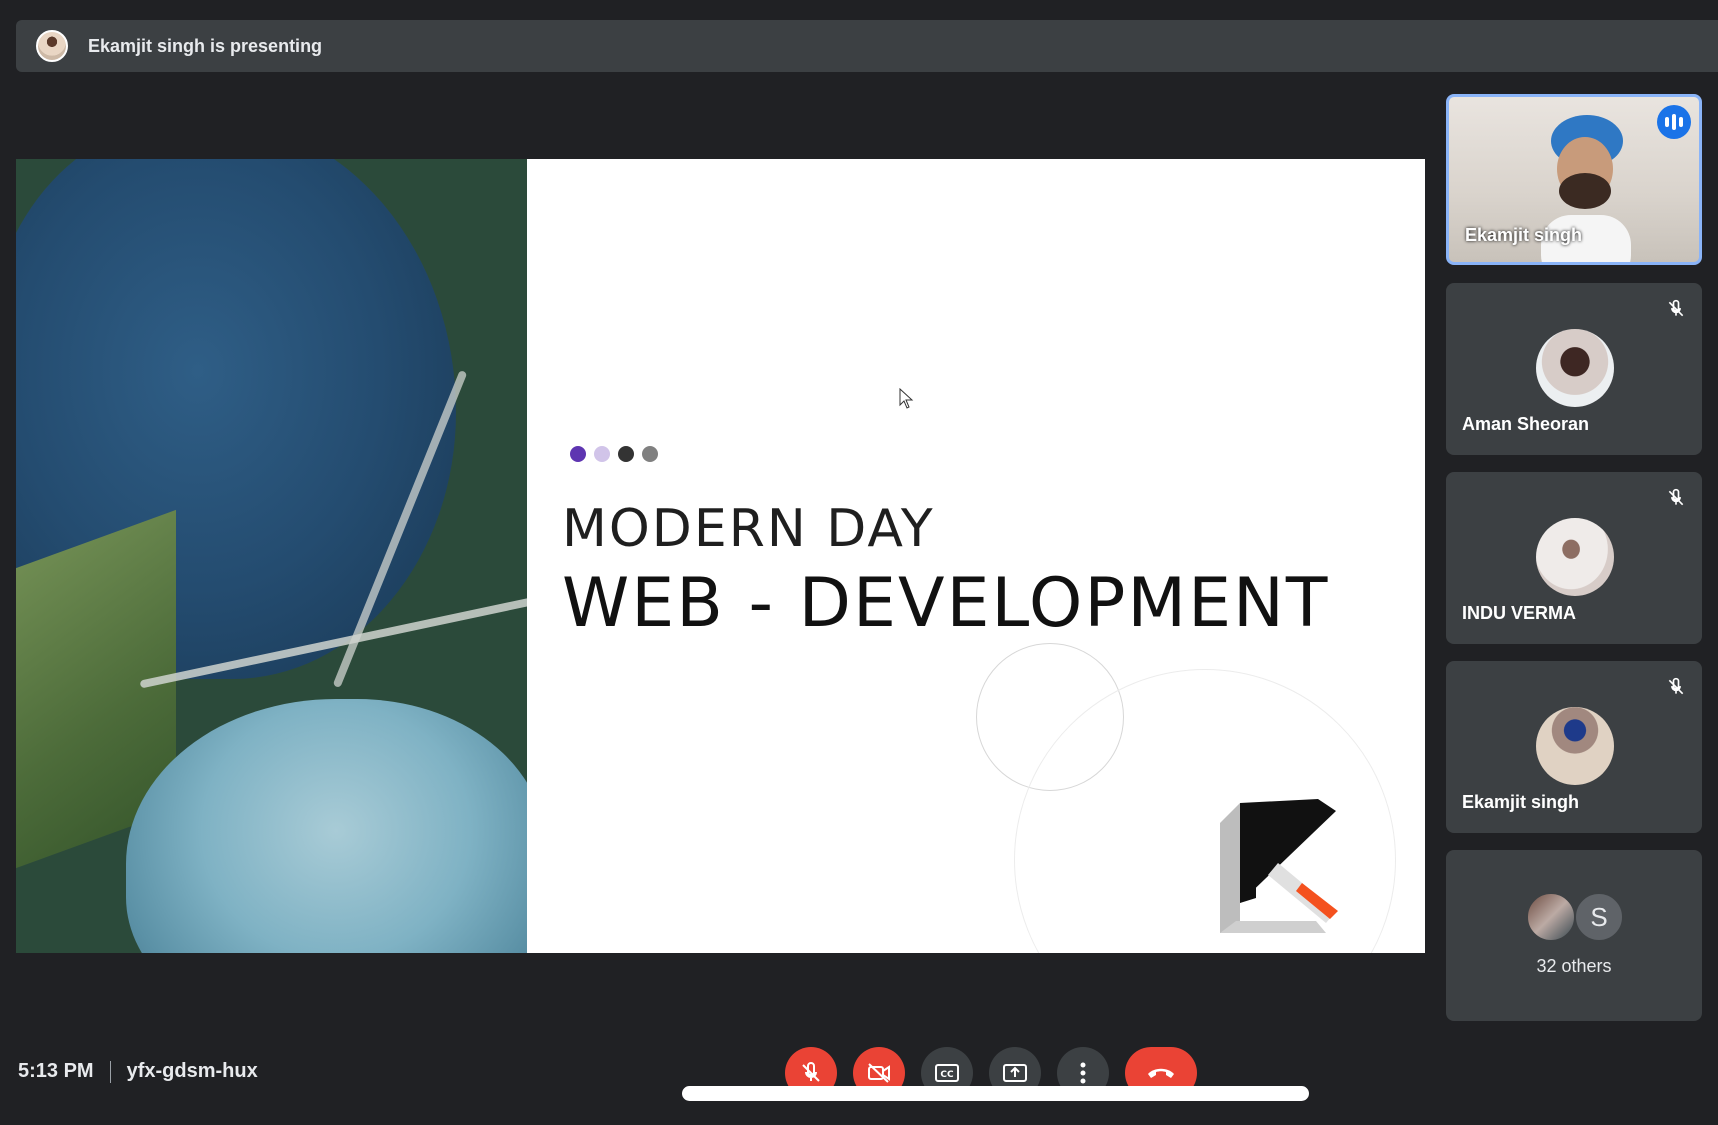 The image size is (1718, 1125). I want to click on present-screen-icon, so click(1015, 1073).